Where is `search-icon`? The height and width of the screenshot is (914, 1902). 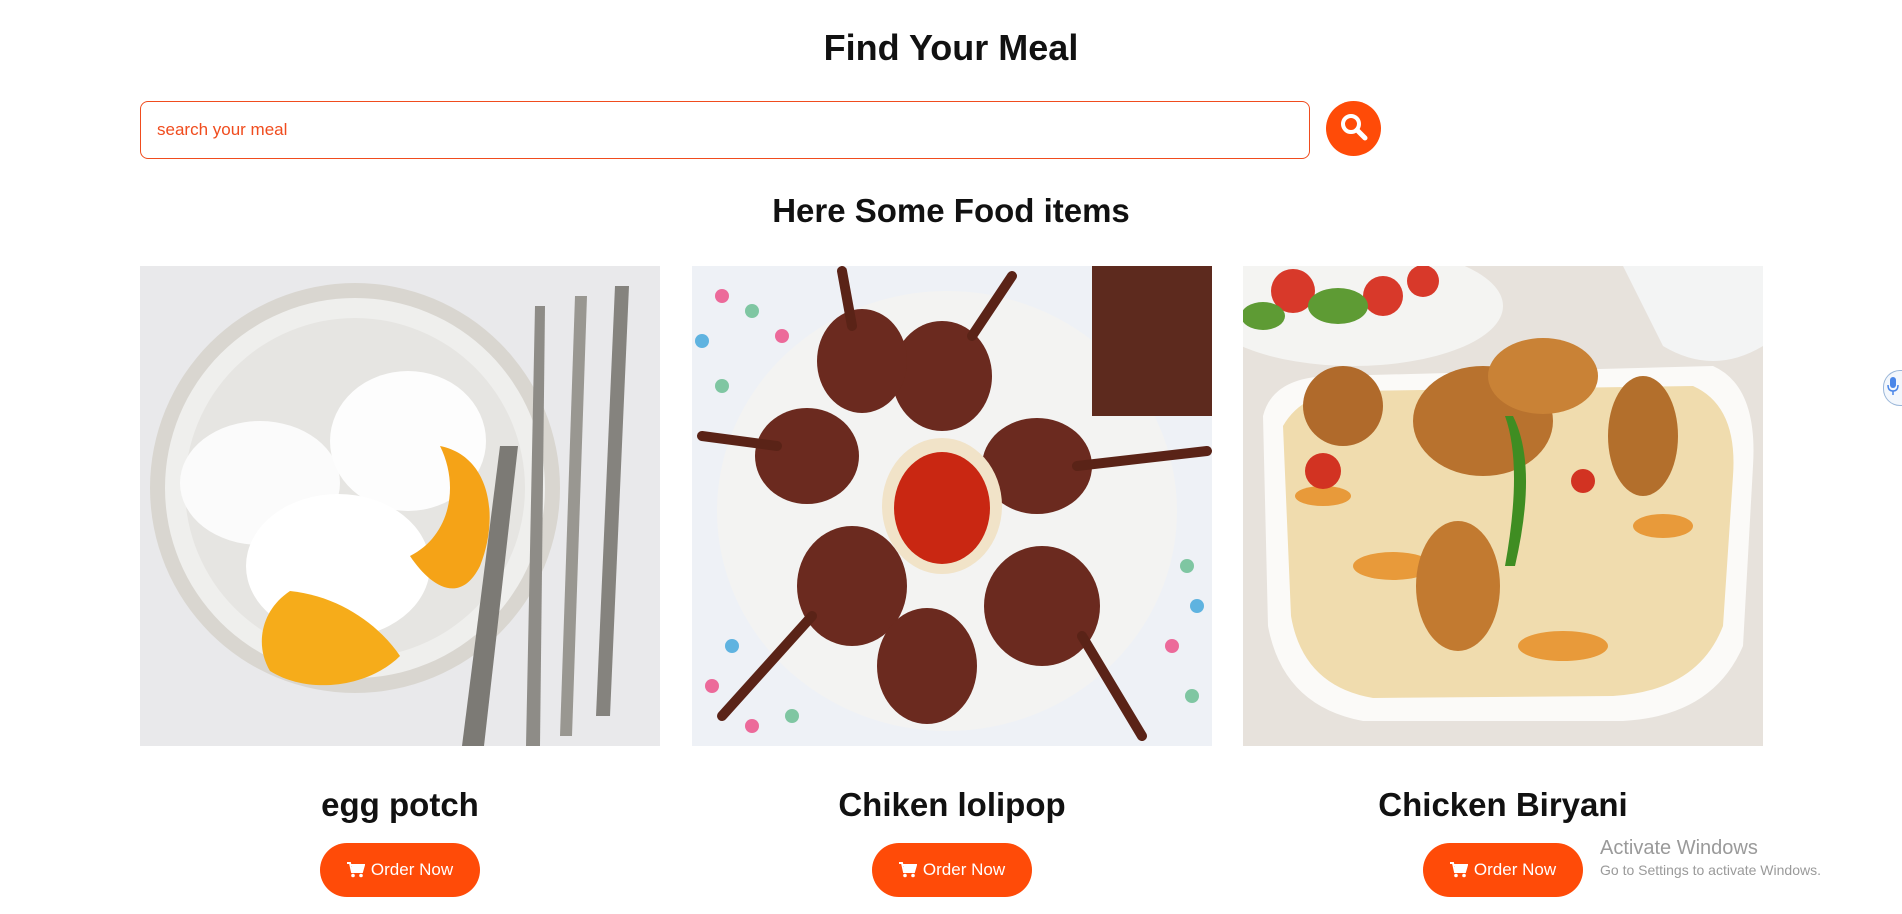
search-icon is located at coordinates (1354, 128).